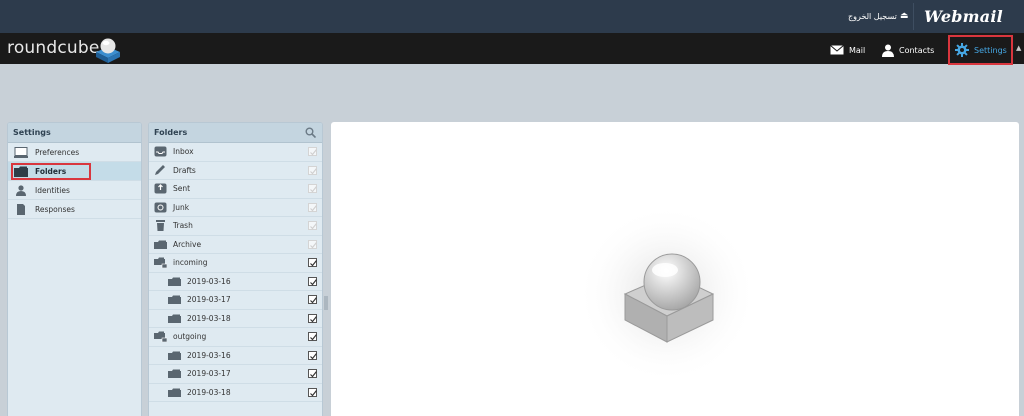 The width and height of the screenshot is (1024, 416). I want to click on junk-icon, so click(160, 207).